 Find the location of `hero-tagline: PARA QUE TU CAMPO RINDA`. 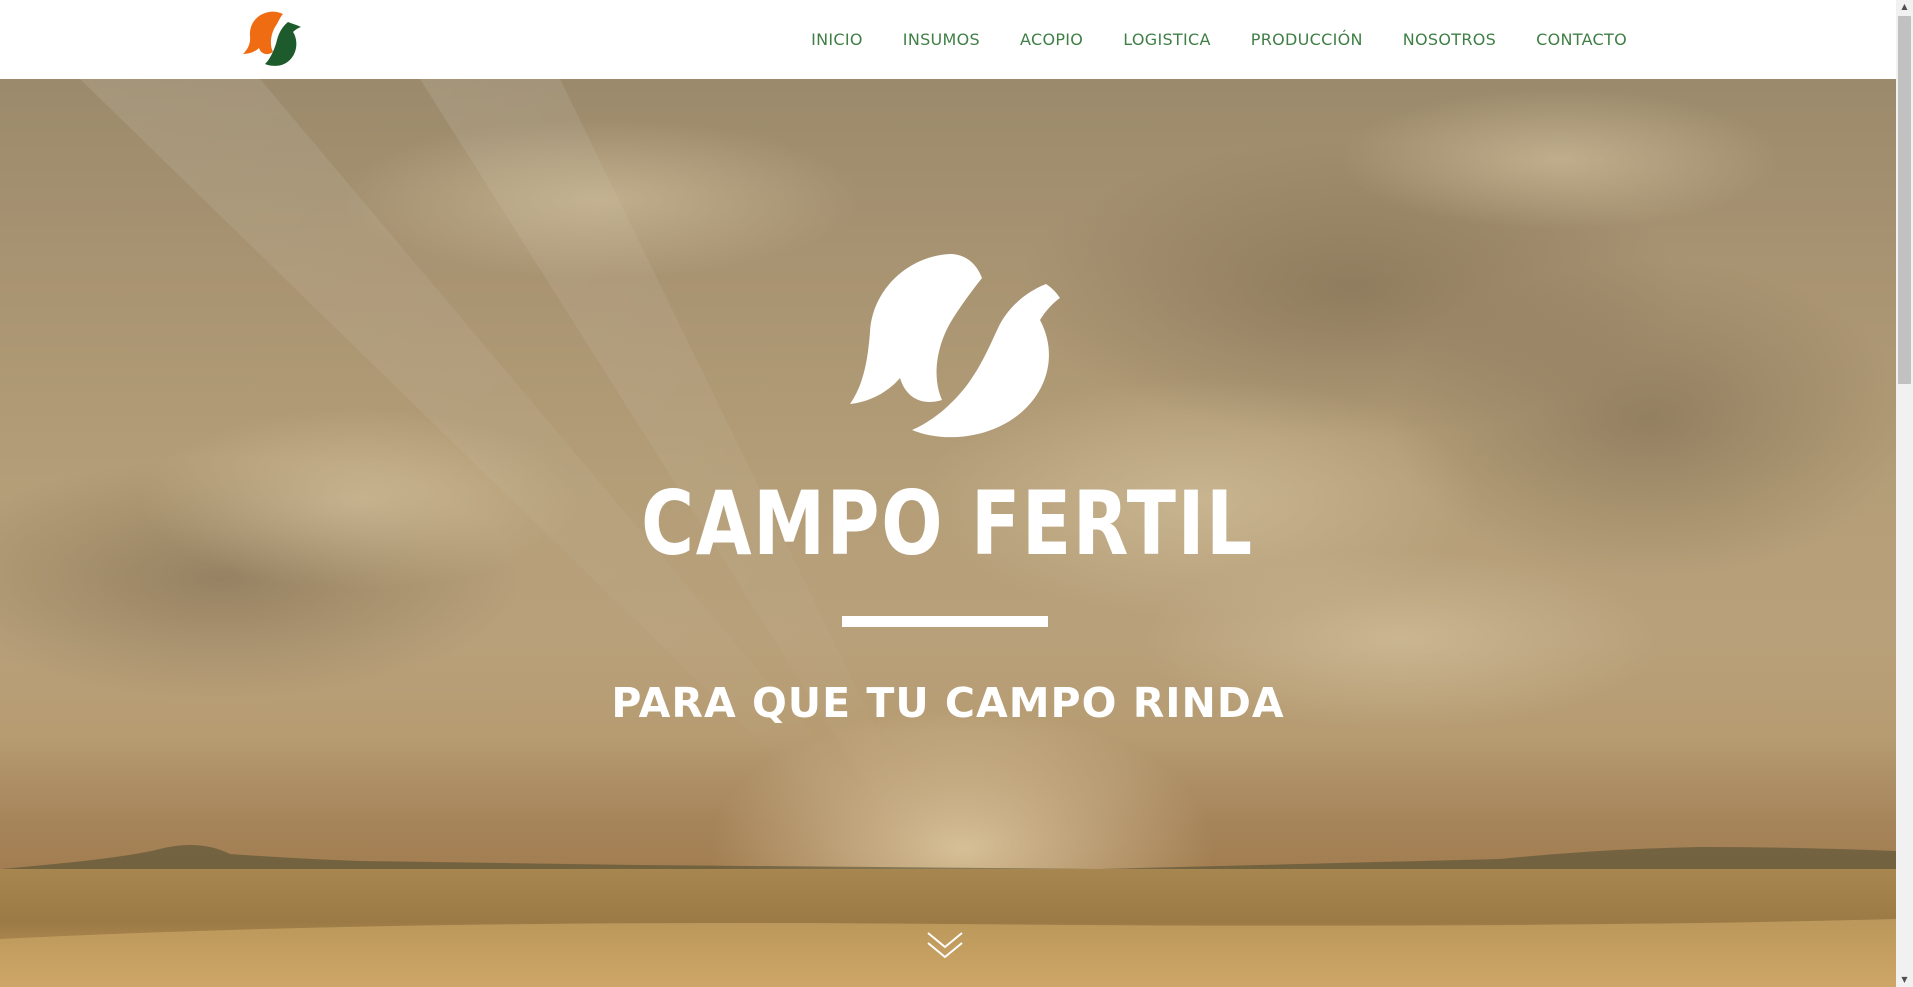

hero-tagline: PARA QUE TU CAMPO RINDA is located at coordinates (948, 703).